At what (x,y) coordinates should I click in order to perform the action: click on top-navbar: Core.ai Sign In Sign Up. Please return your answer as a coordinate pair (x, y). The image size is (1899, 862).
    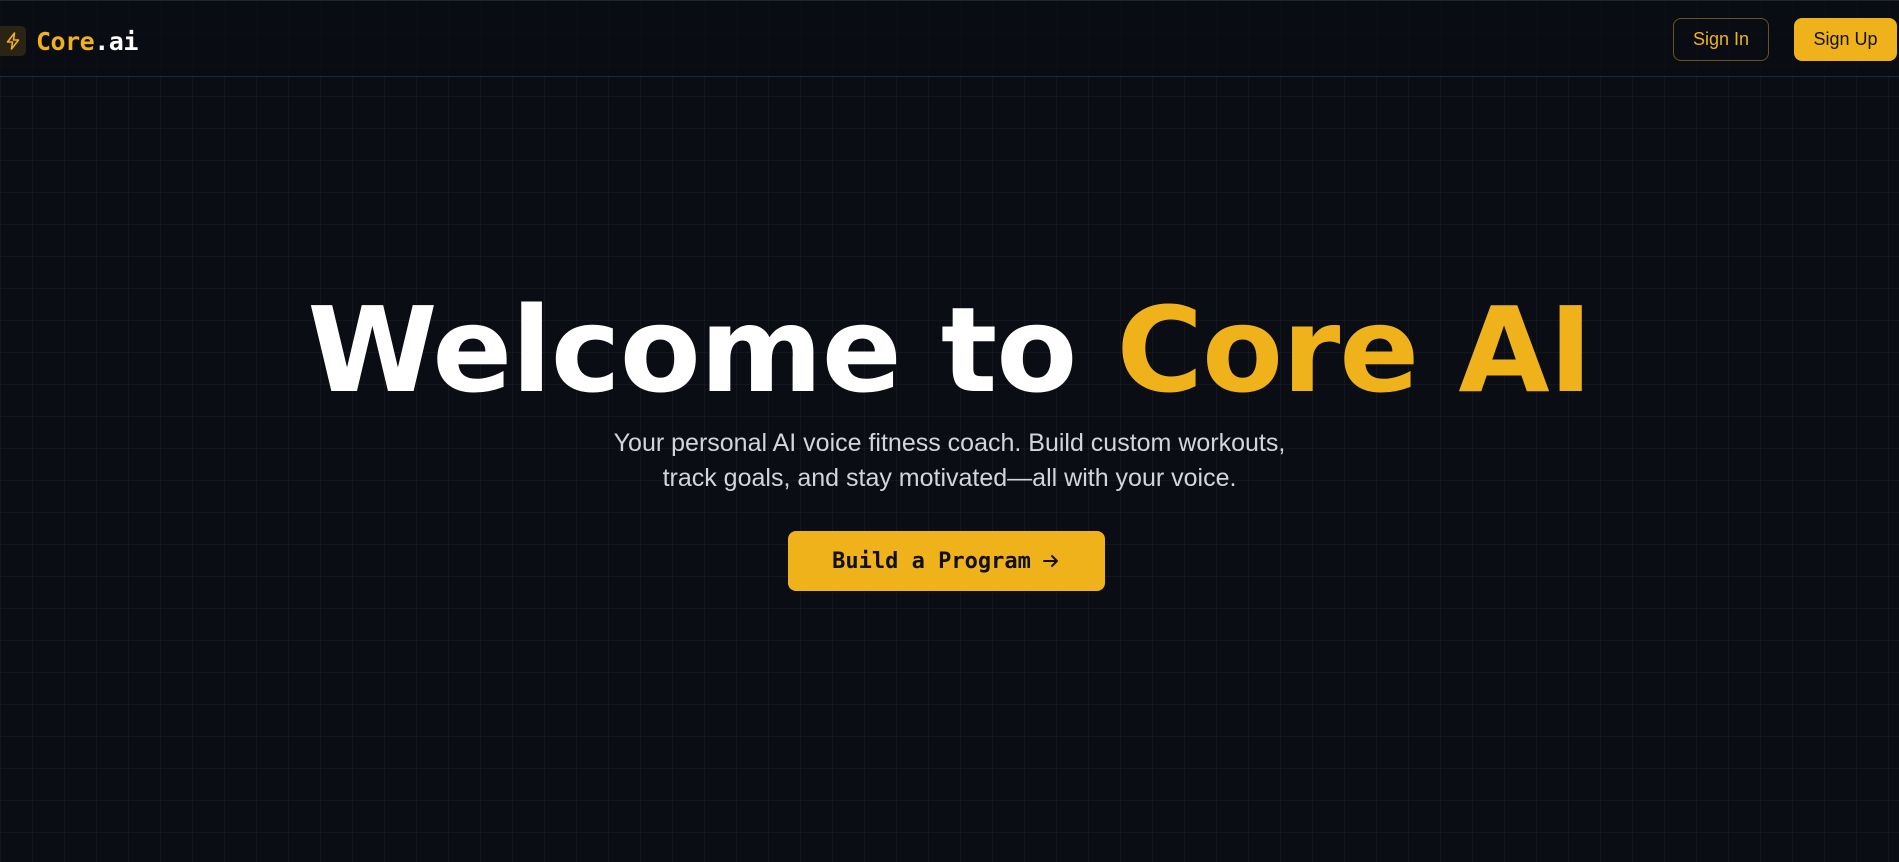
    Looking at the image, I should click on (949, 38).